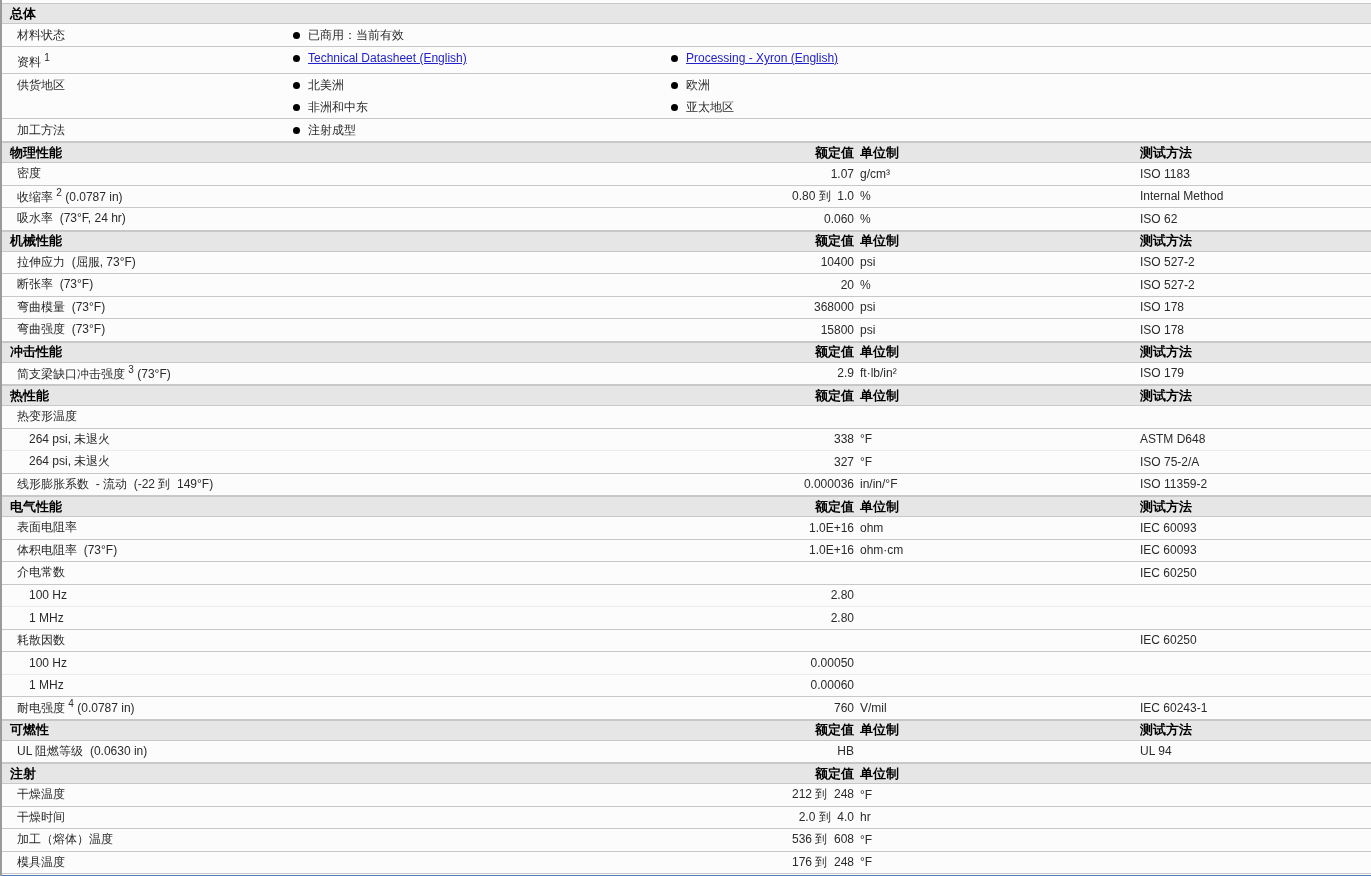 The width and height of the screenshot is (1371, 876). I want to click on property-unit: V/mil, so click(873, 707).